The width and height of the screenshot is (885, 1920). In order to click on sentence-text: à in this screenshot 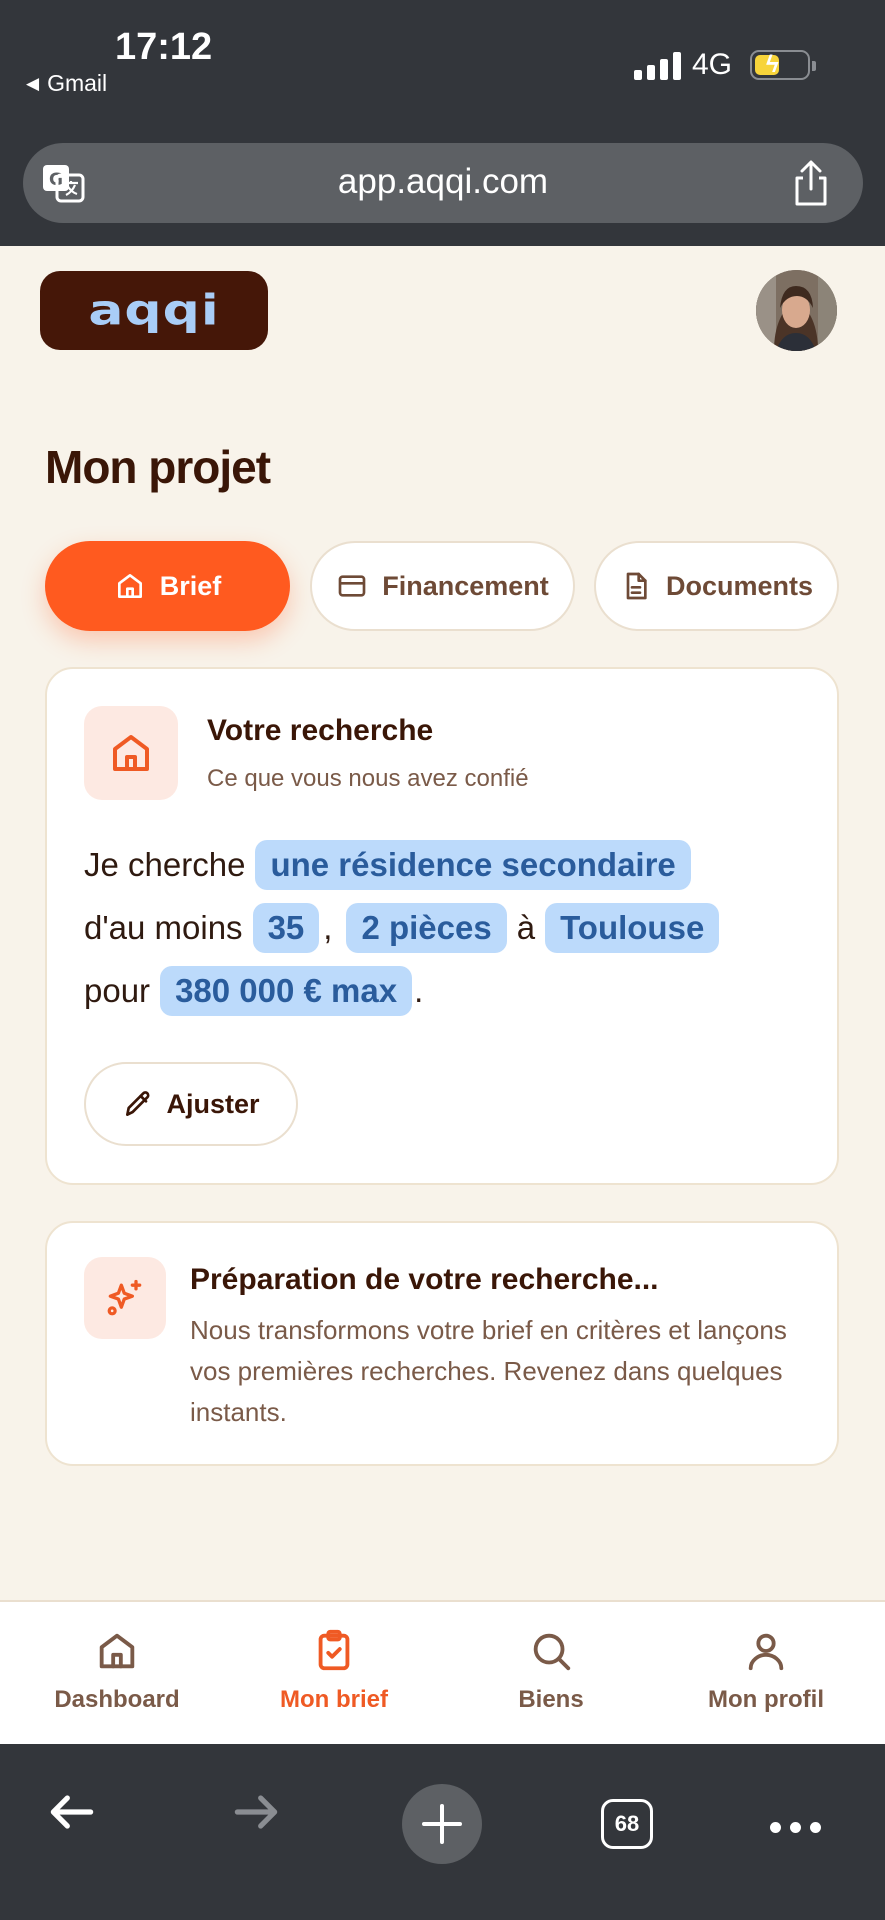, I will do `click(526, 927)`.